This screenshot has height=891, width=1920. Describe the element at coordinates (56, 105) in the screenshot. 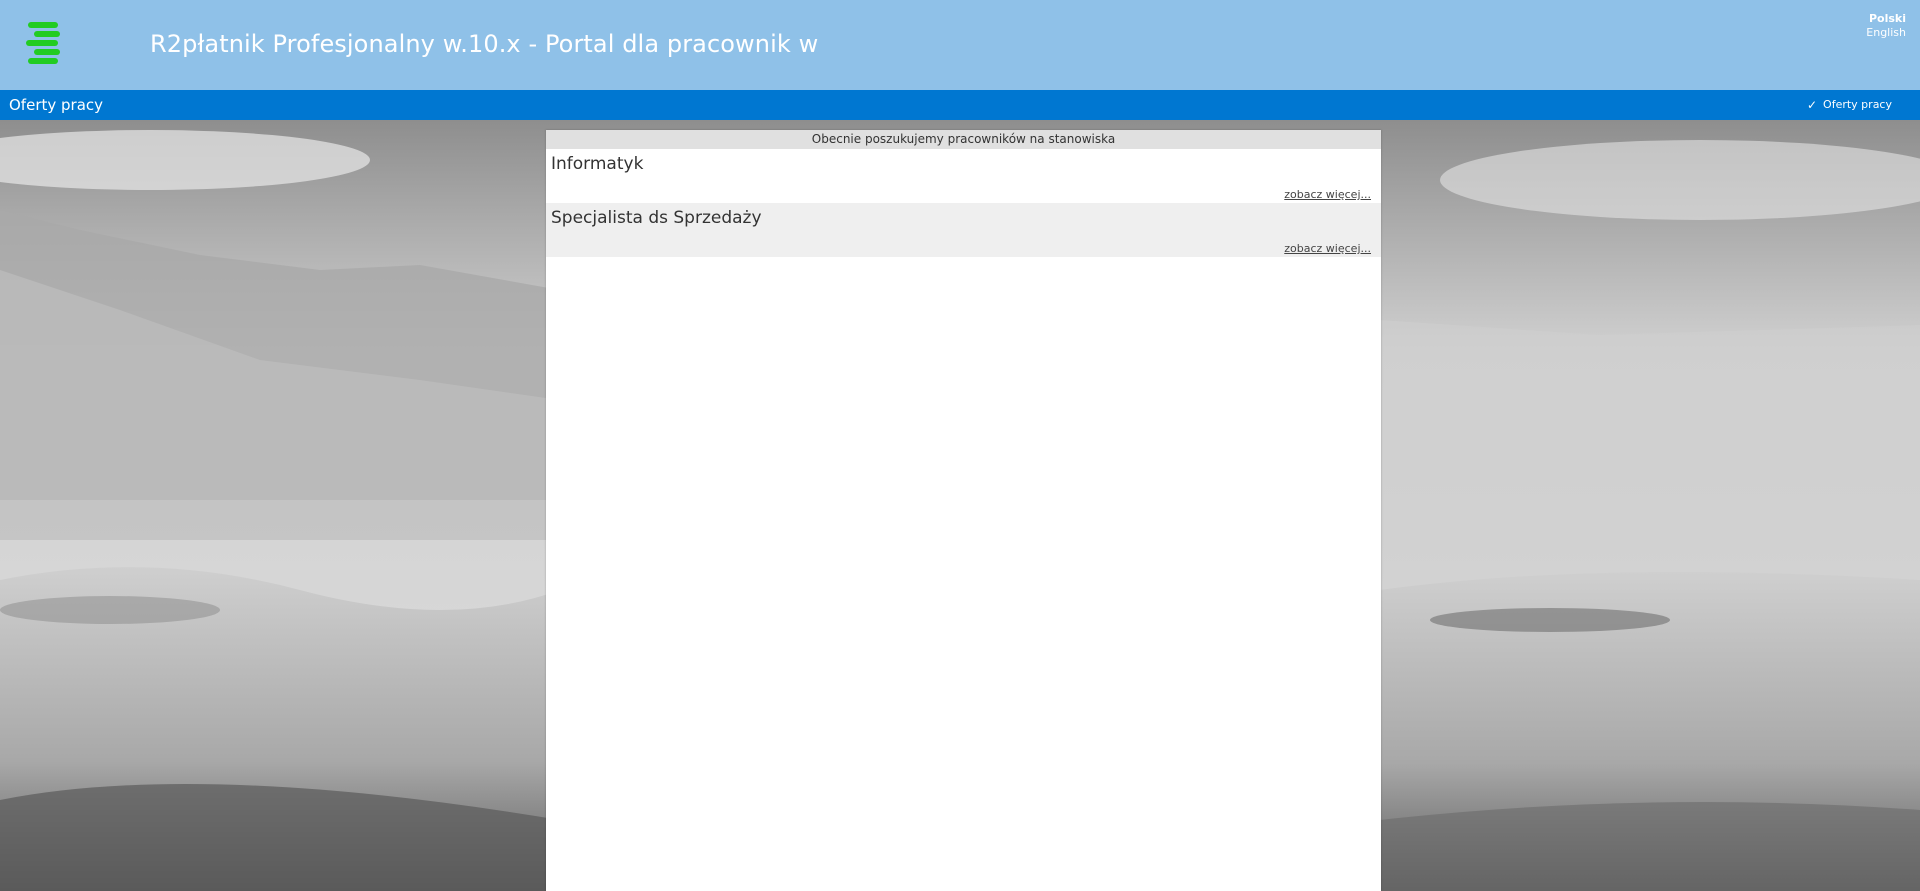

I see `page-title: Oferty pracy` at that location.